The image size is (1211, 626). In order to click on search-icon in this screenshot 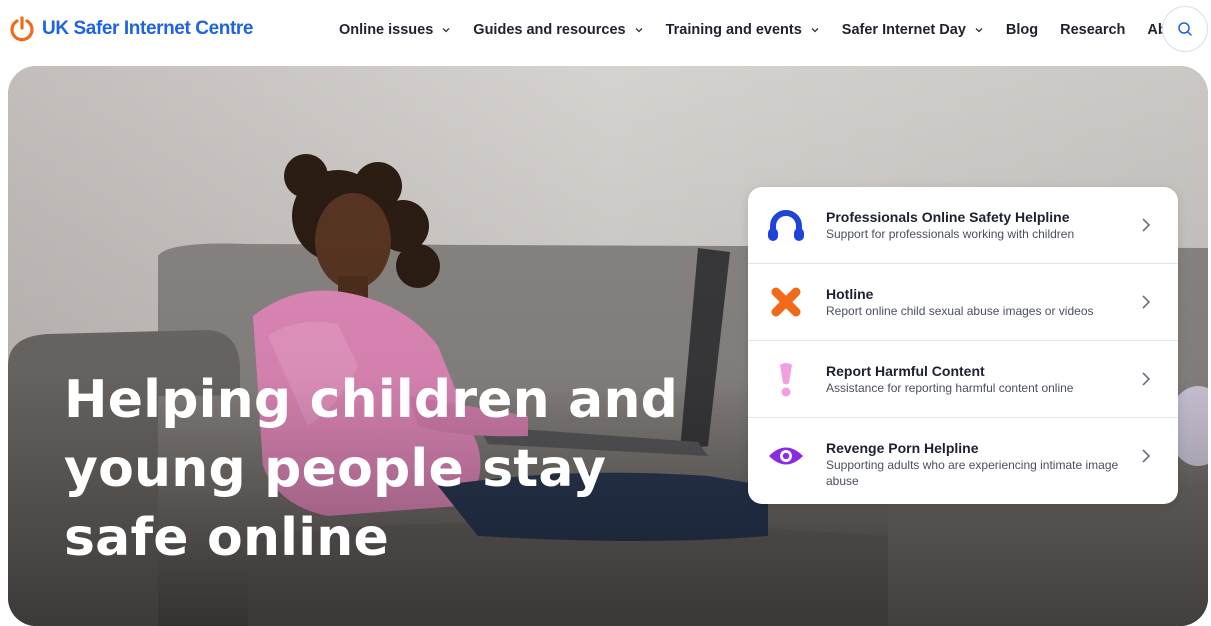, I will do `click(1185, 29)`.